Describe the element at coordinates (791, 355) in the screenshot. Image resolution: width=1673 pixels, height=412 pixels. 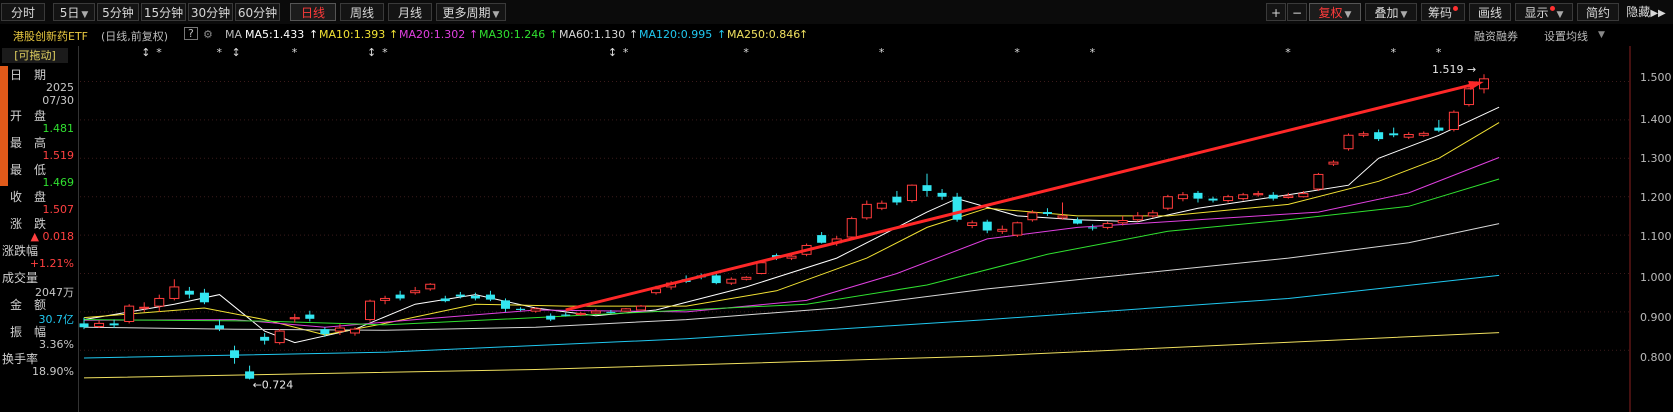
I see `ma-line-ma250` at that location.